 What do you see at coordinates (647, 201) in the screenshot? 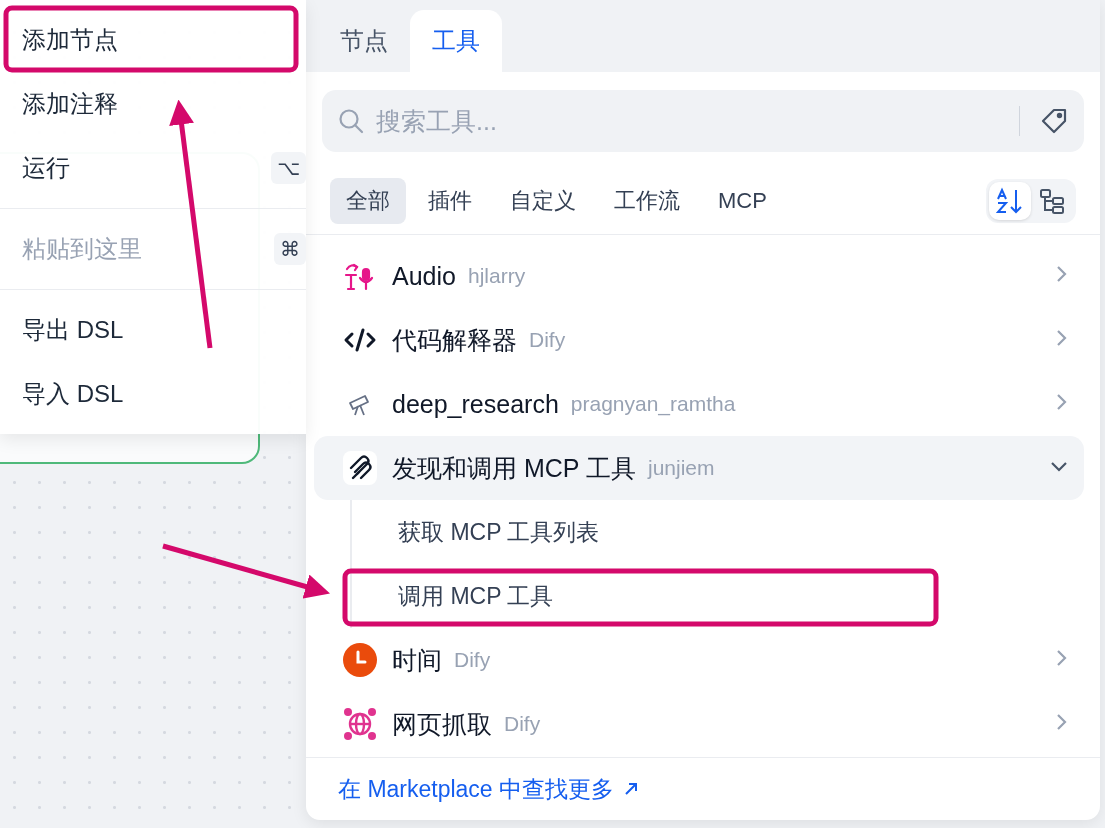
I see `filter-tab: 工作流` at bounding box center [647, 201].